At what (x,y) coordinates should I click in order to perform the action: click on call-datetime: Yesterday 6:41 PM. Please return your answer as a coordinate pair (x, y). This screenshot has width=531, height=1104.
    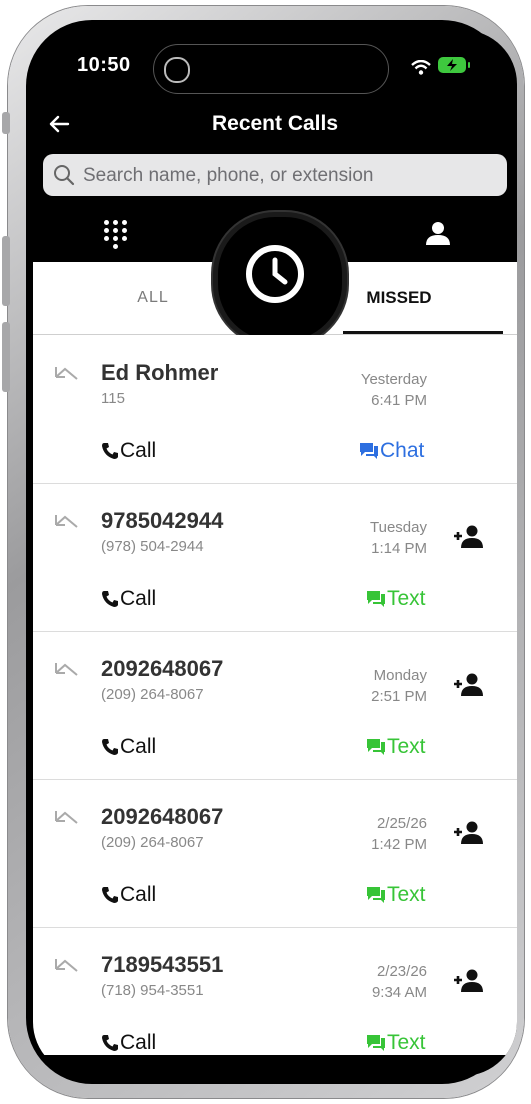
    Looking at the image, I should click on (380, 390).